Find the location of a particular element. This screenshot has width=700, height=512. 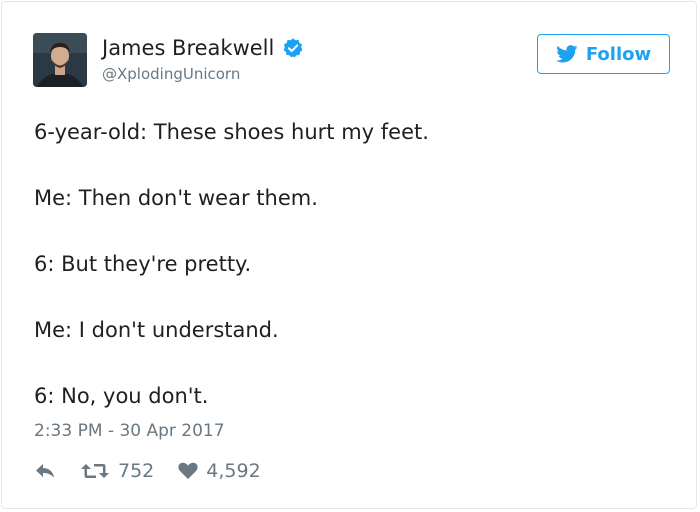

avatar is located at coordinates (60, 60).